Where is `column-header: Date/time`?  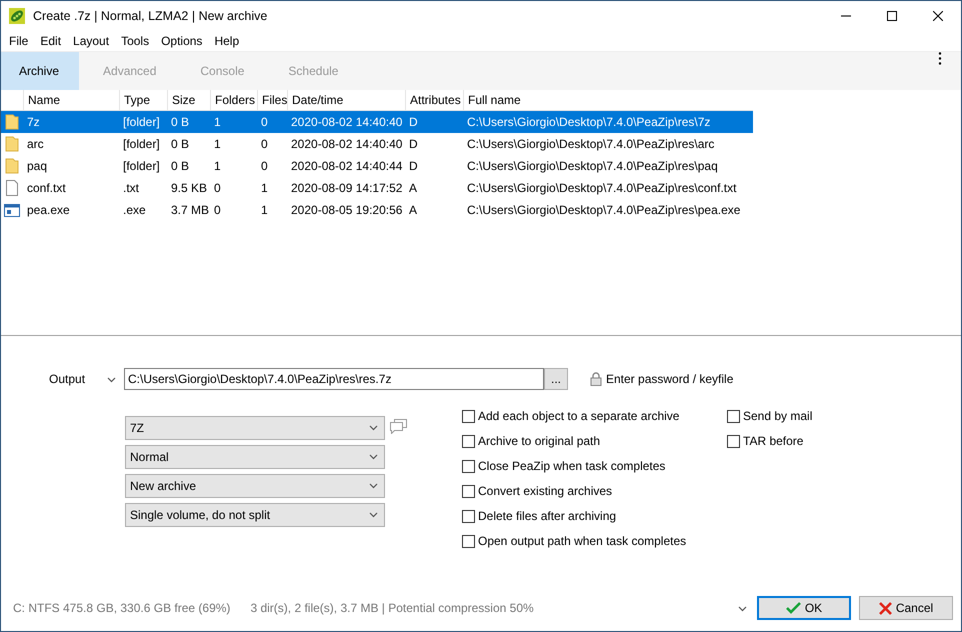
column-header: Date/time is located at coordinates (346, 100).